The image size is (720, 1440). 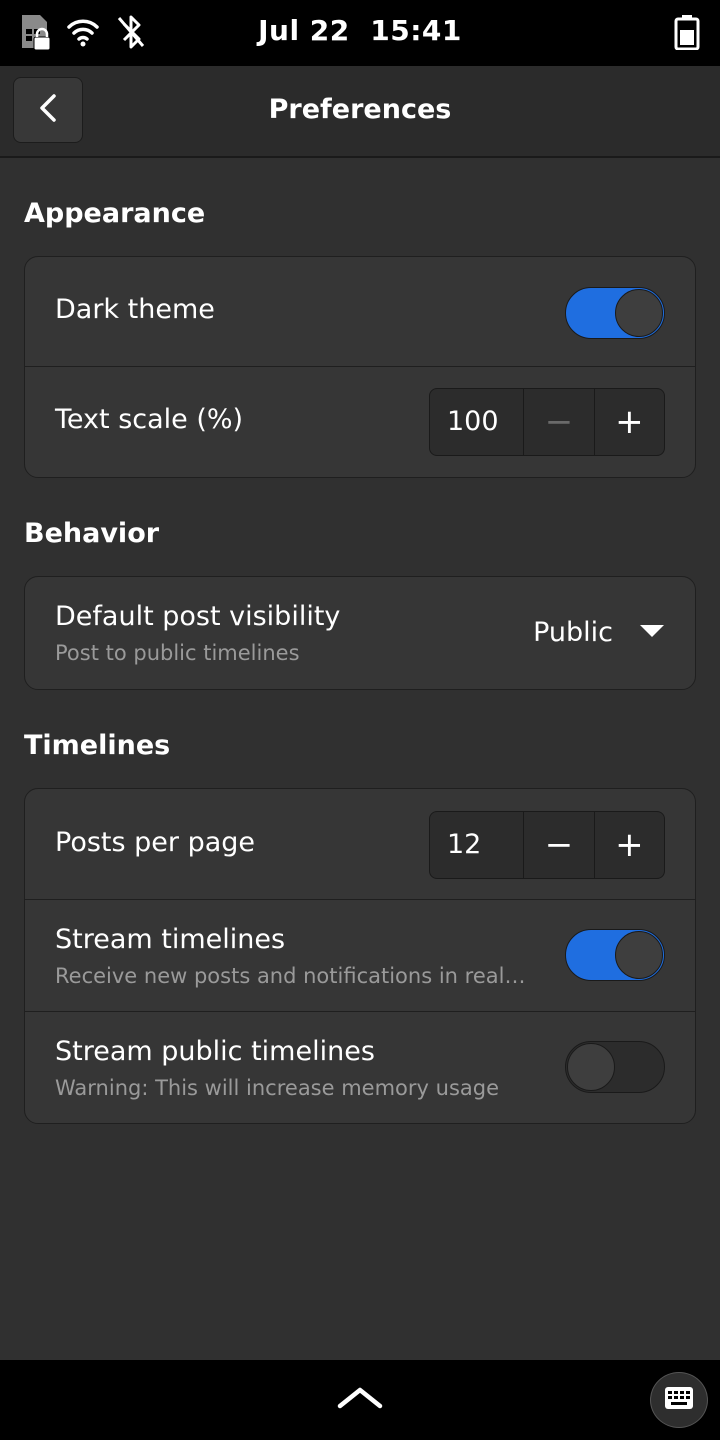 I want to click on dark-theme-label: Dark theme, so click(x=135, y=309).